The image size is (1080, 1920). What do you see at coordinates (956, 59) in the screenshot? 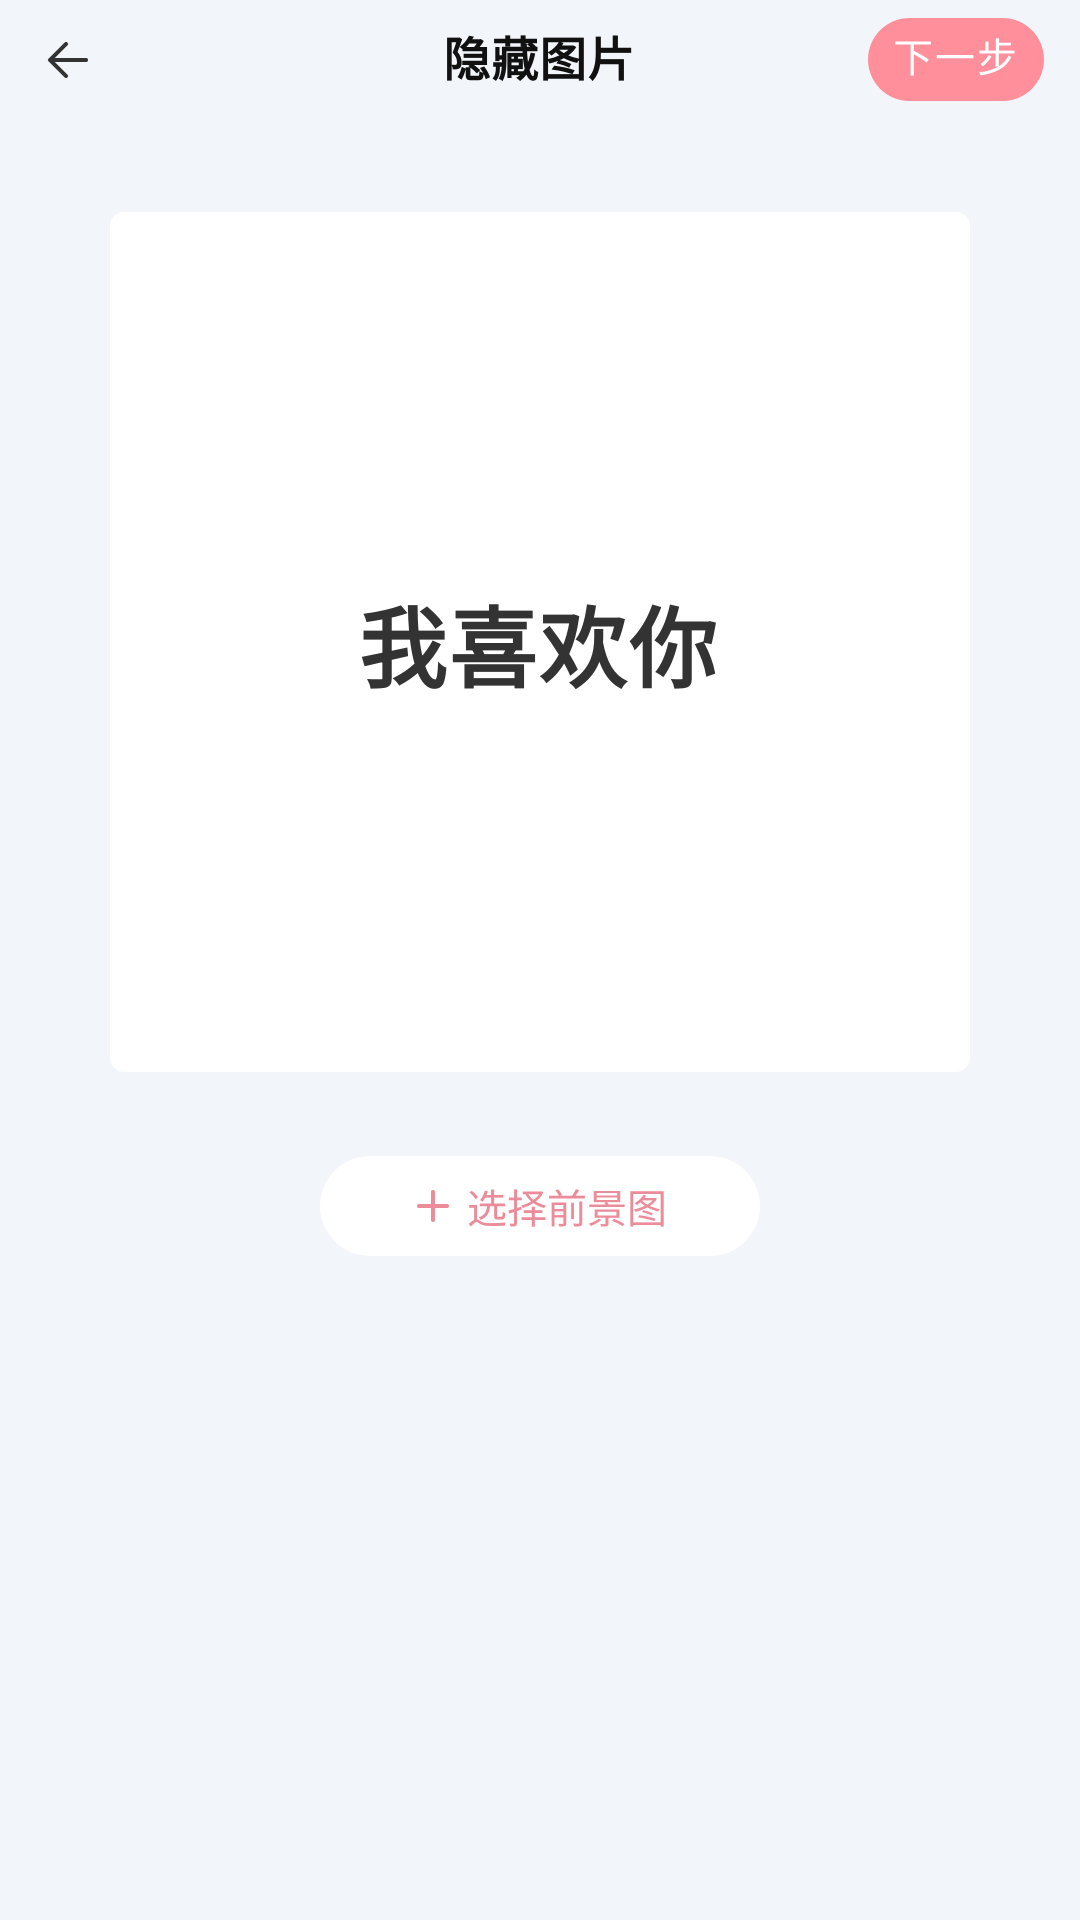
I see `next-button: 下一步` at bounding box center [956, 59].